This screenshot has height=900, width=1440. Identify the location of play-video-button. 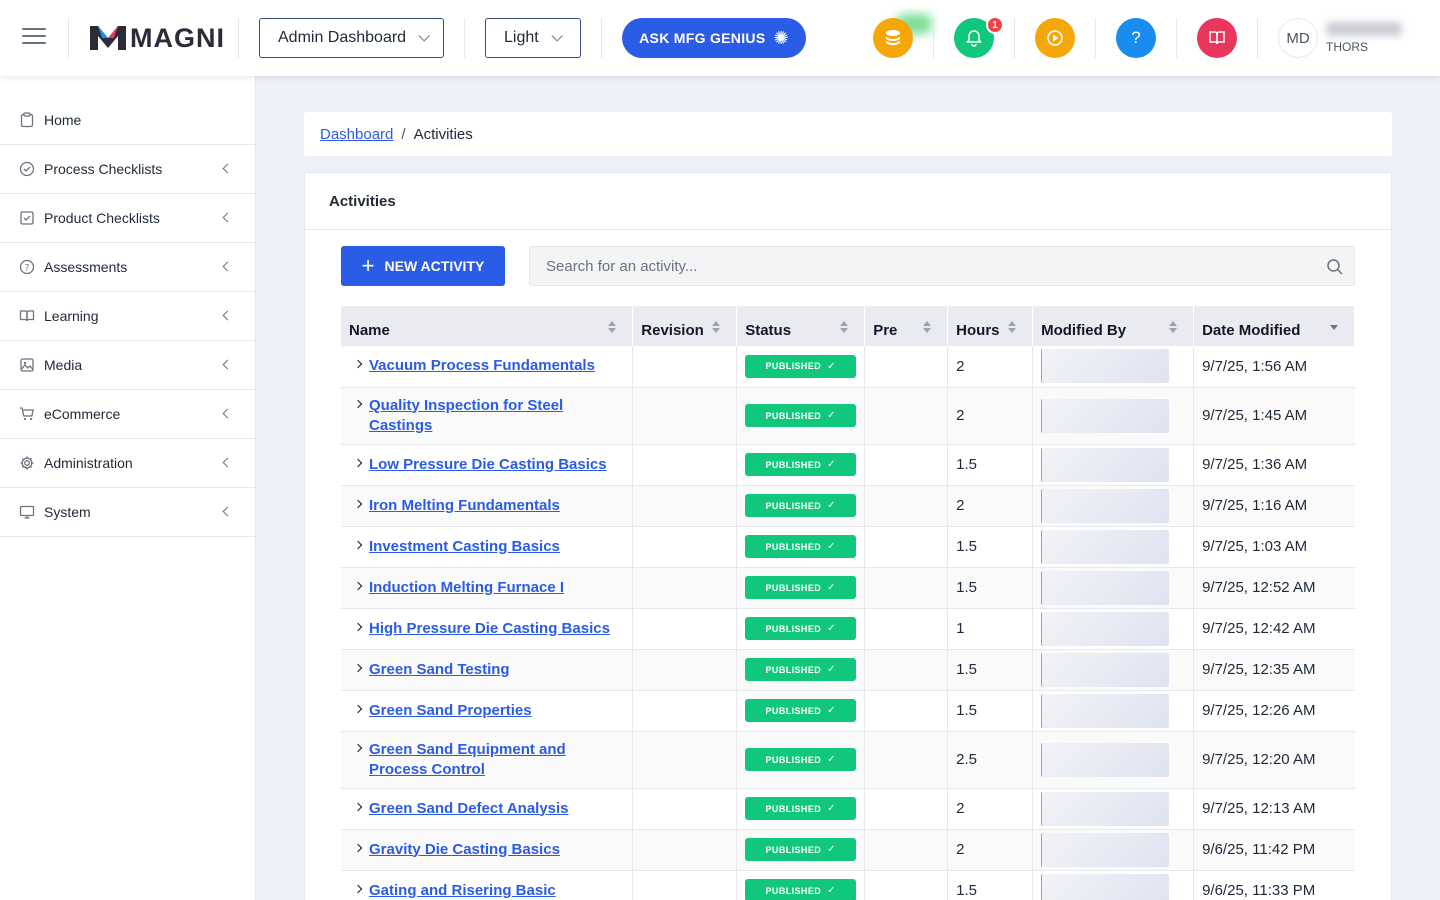
(1055, 38).